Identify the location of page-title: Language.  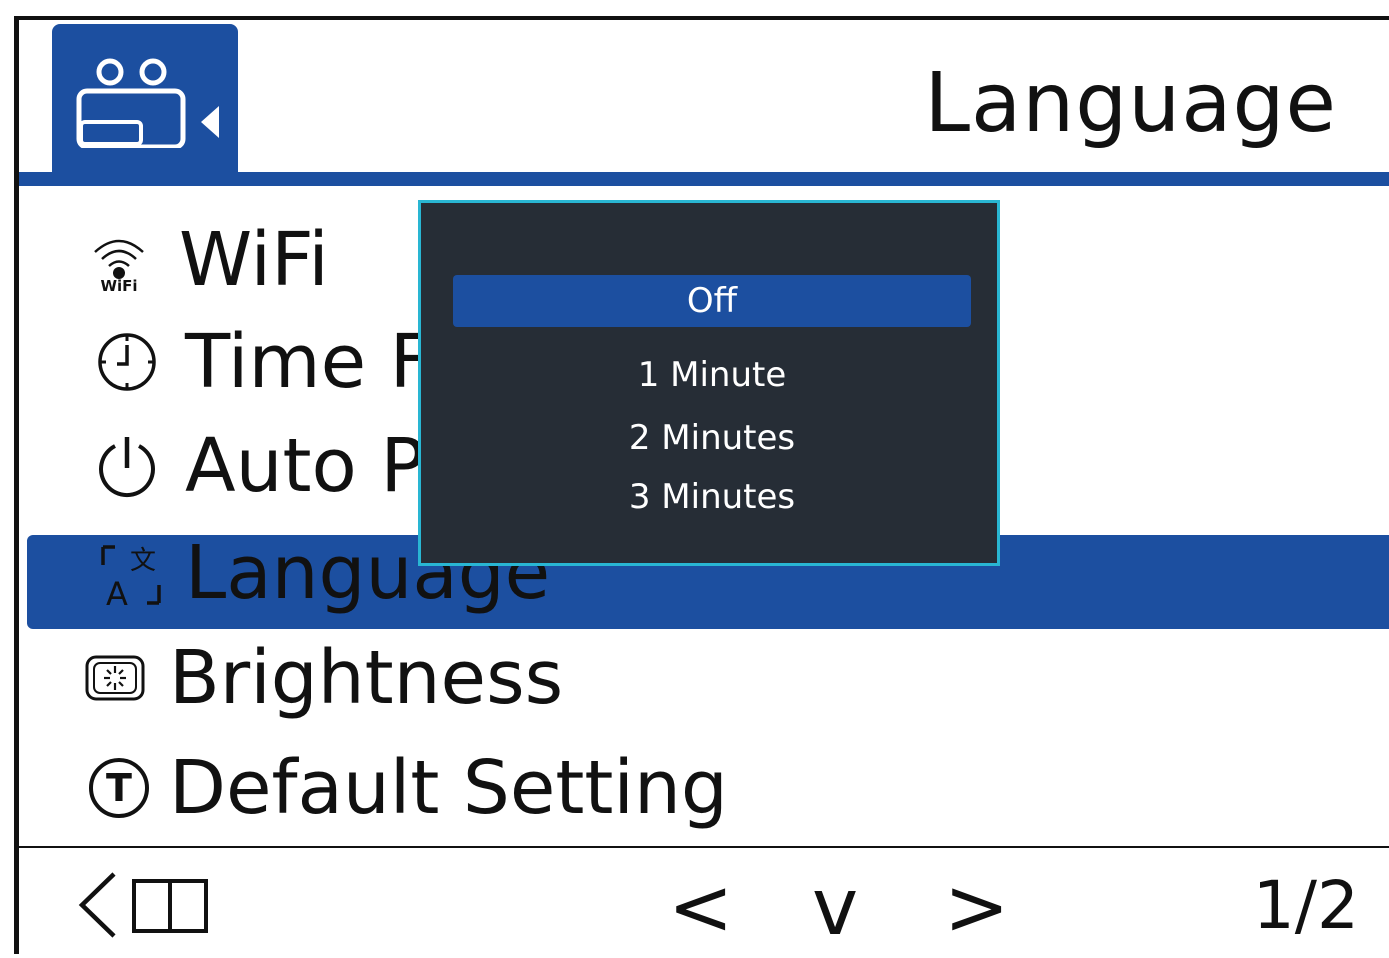
(1130, 103).